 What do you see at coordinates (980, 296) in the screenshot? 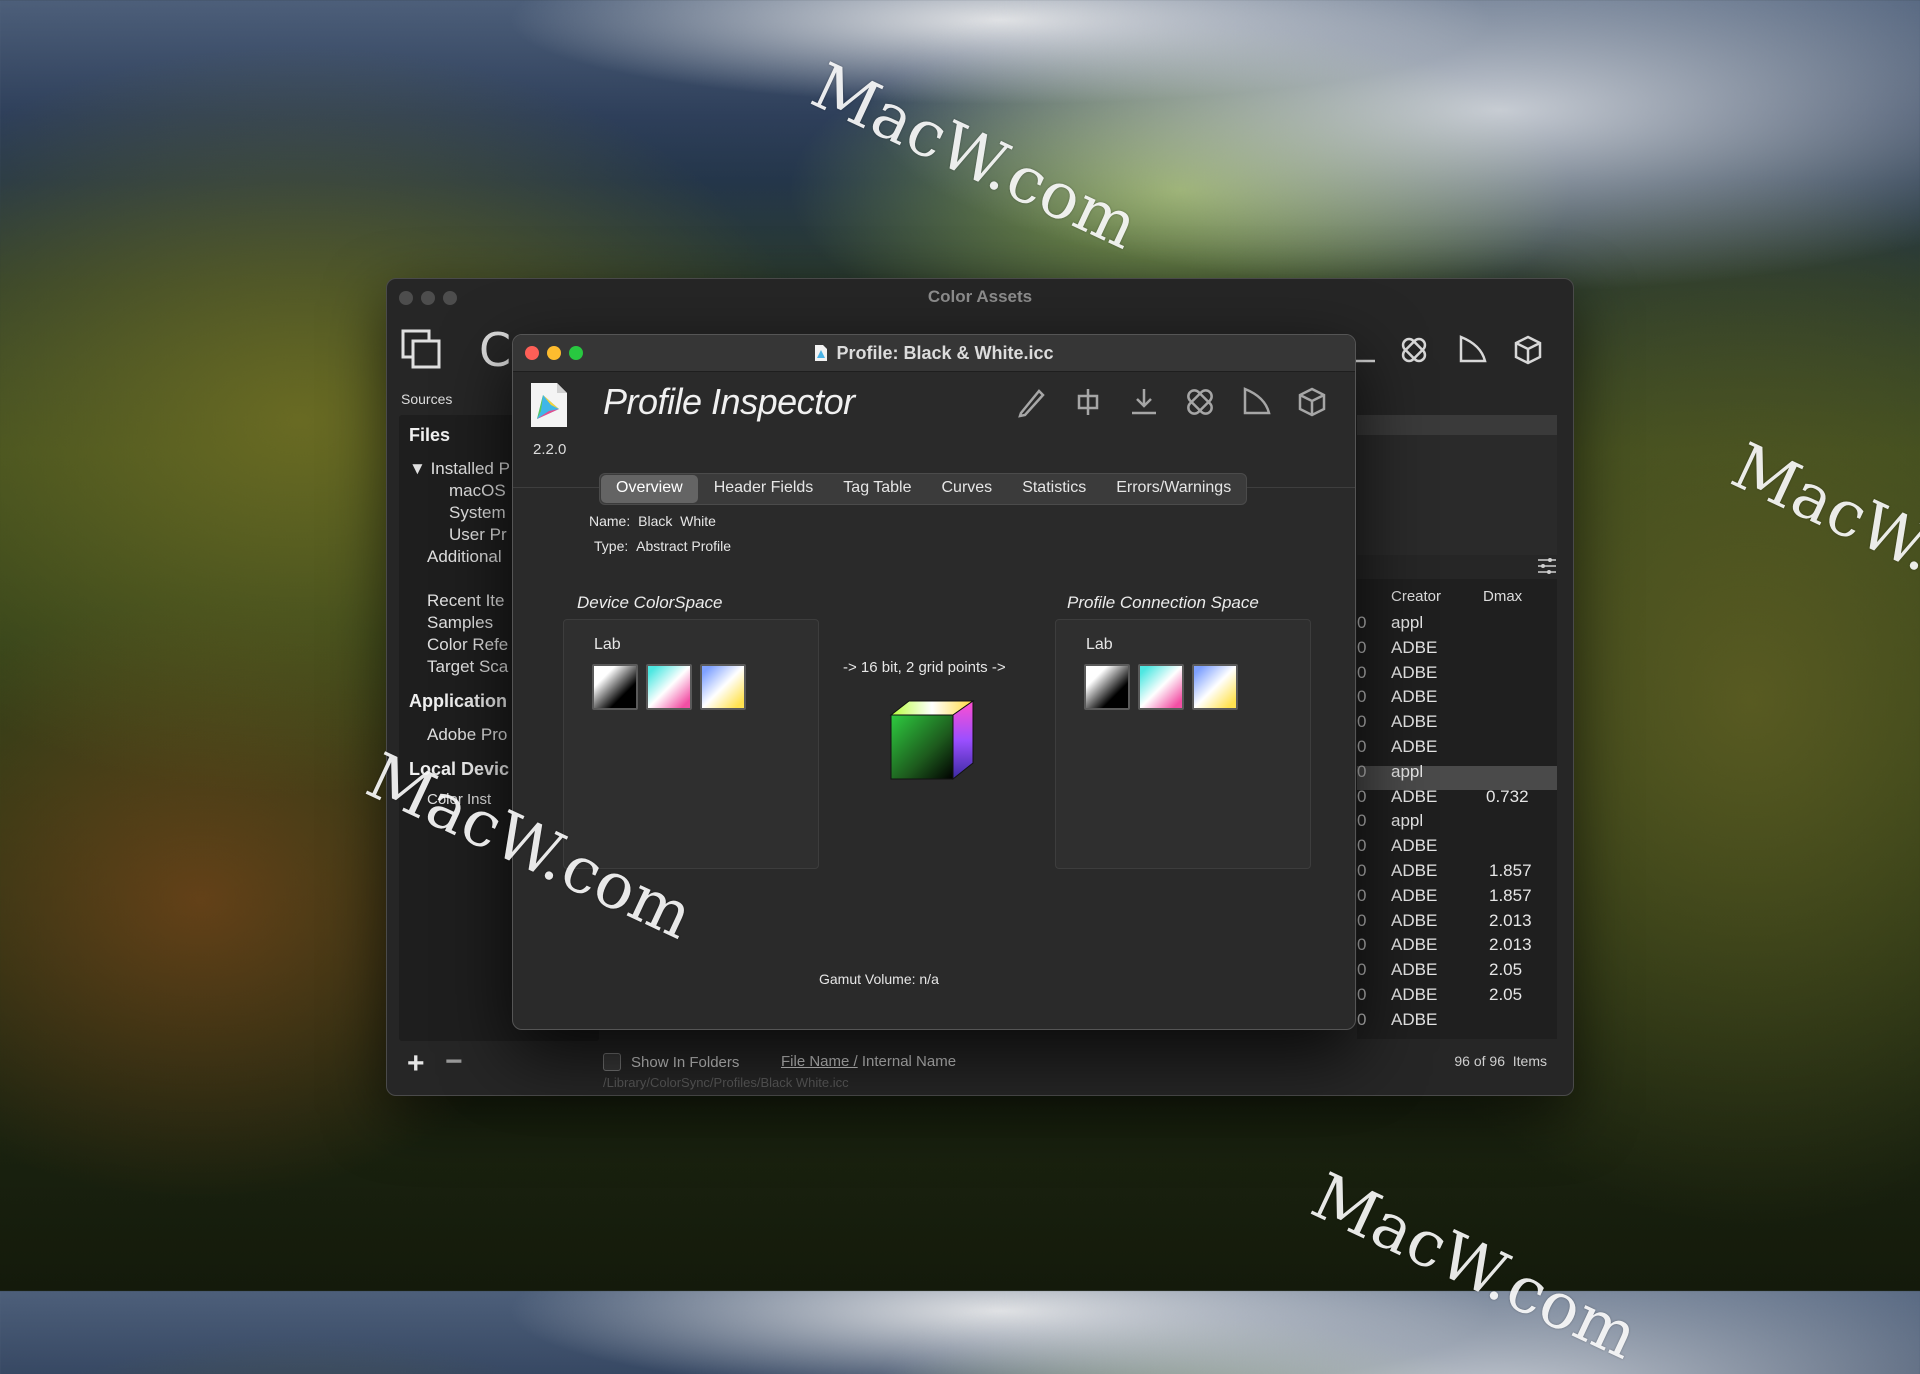
I see `window-title: Color Assets` at bounding box center [980, 296].